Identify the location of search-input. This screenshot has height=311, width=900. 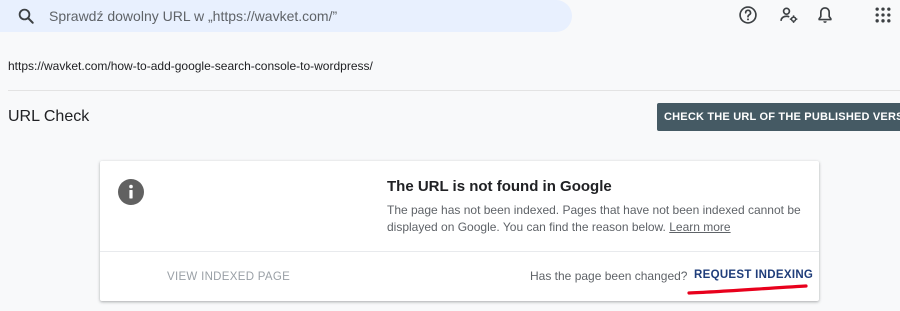
(299, 16).